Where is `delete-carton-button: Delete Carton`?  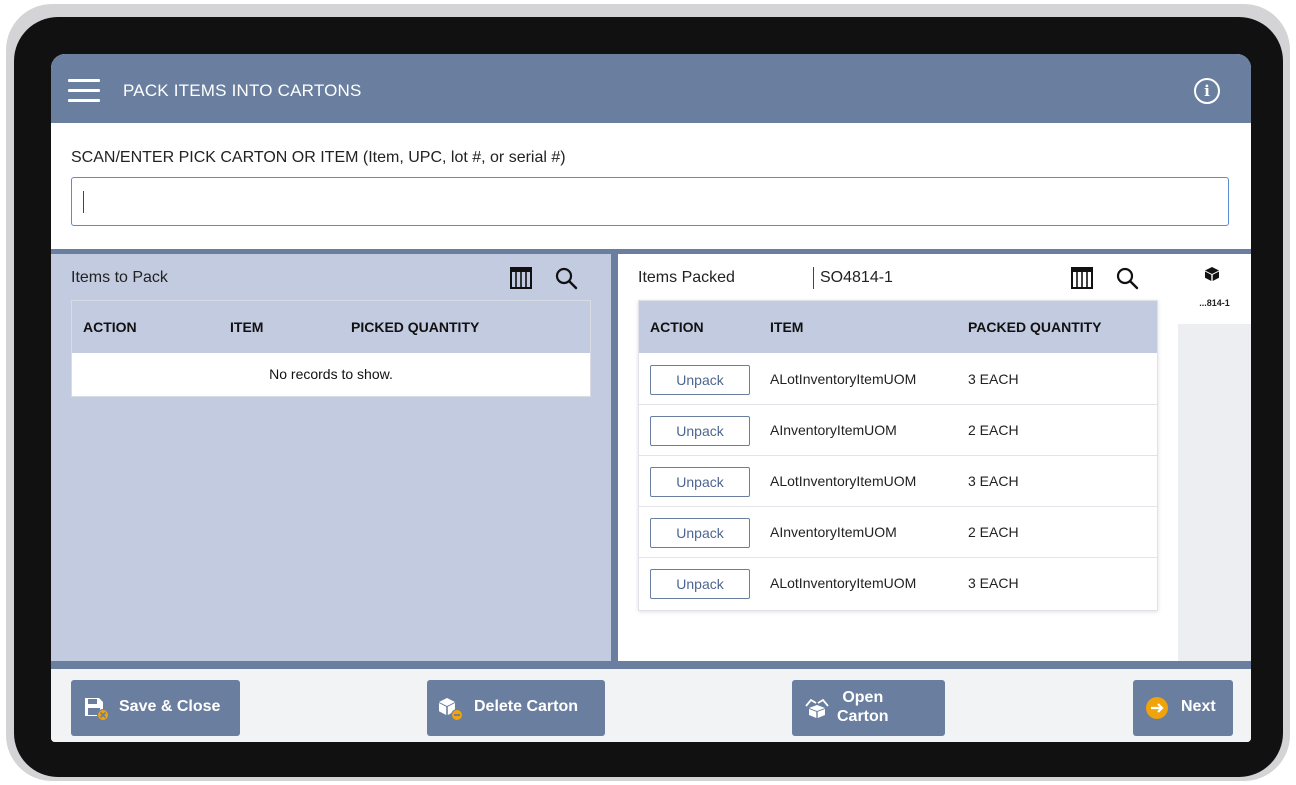
delete-carton-button: Delete Carton is located at coordinates (516, 708).